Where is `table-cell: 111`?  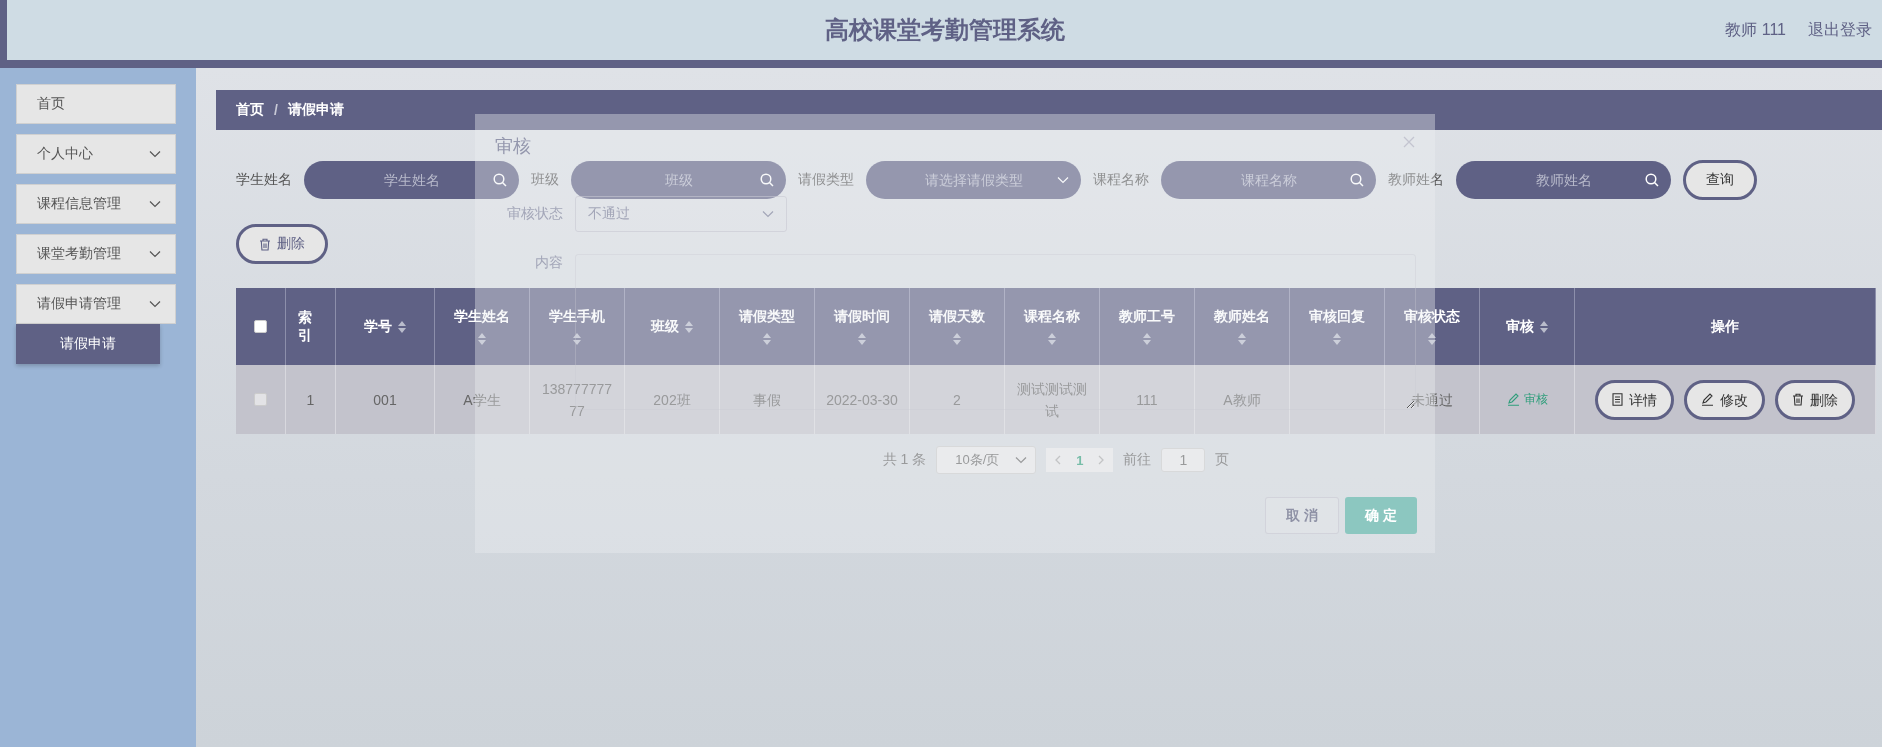
table-cell: 111 is located at coordinates (1147, 399).